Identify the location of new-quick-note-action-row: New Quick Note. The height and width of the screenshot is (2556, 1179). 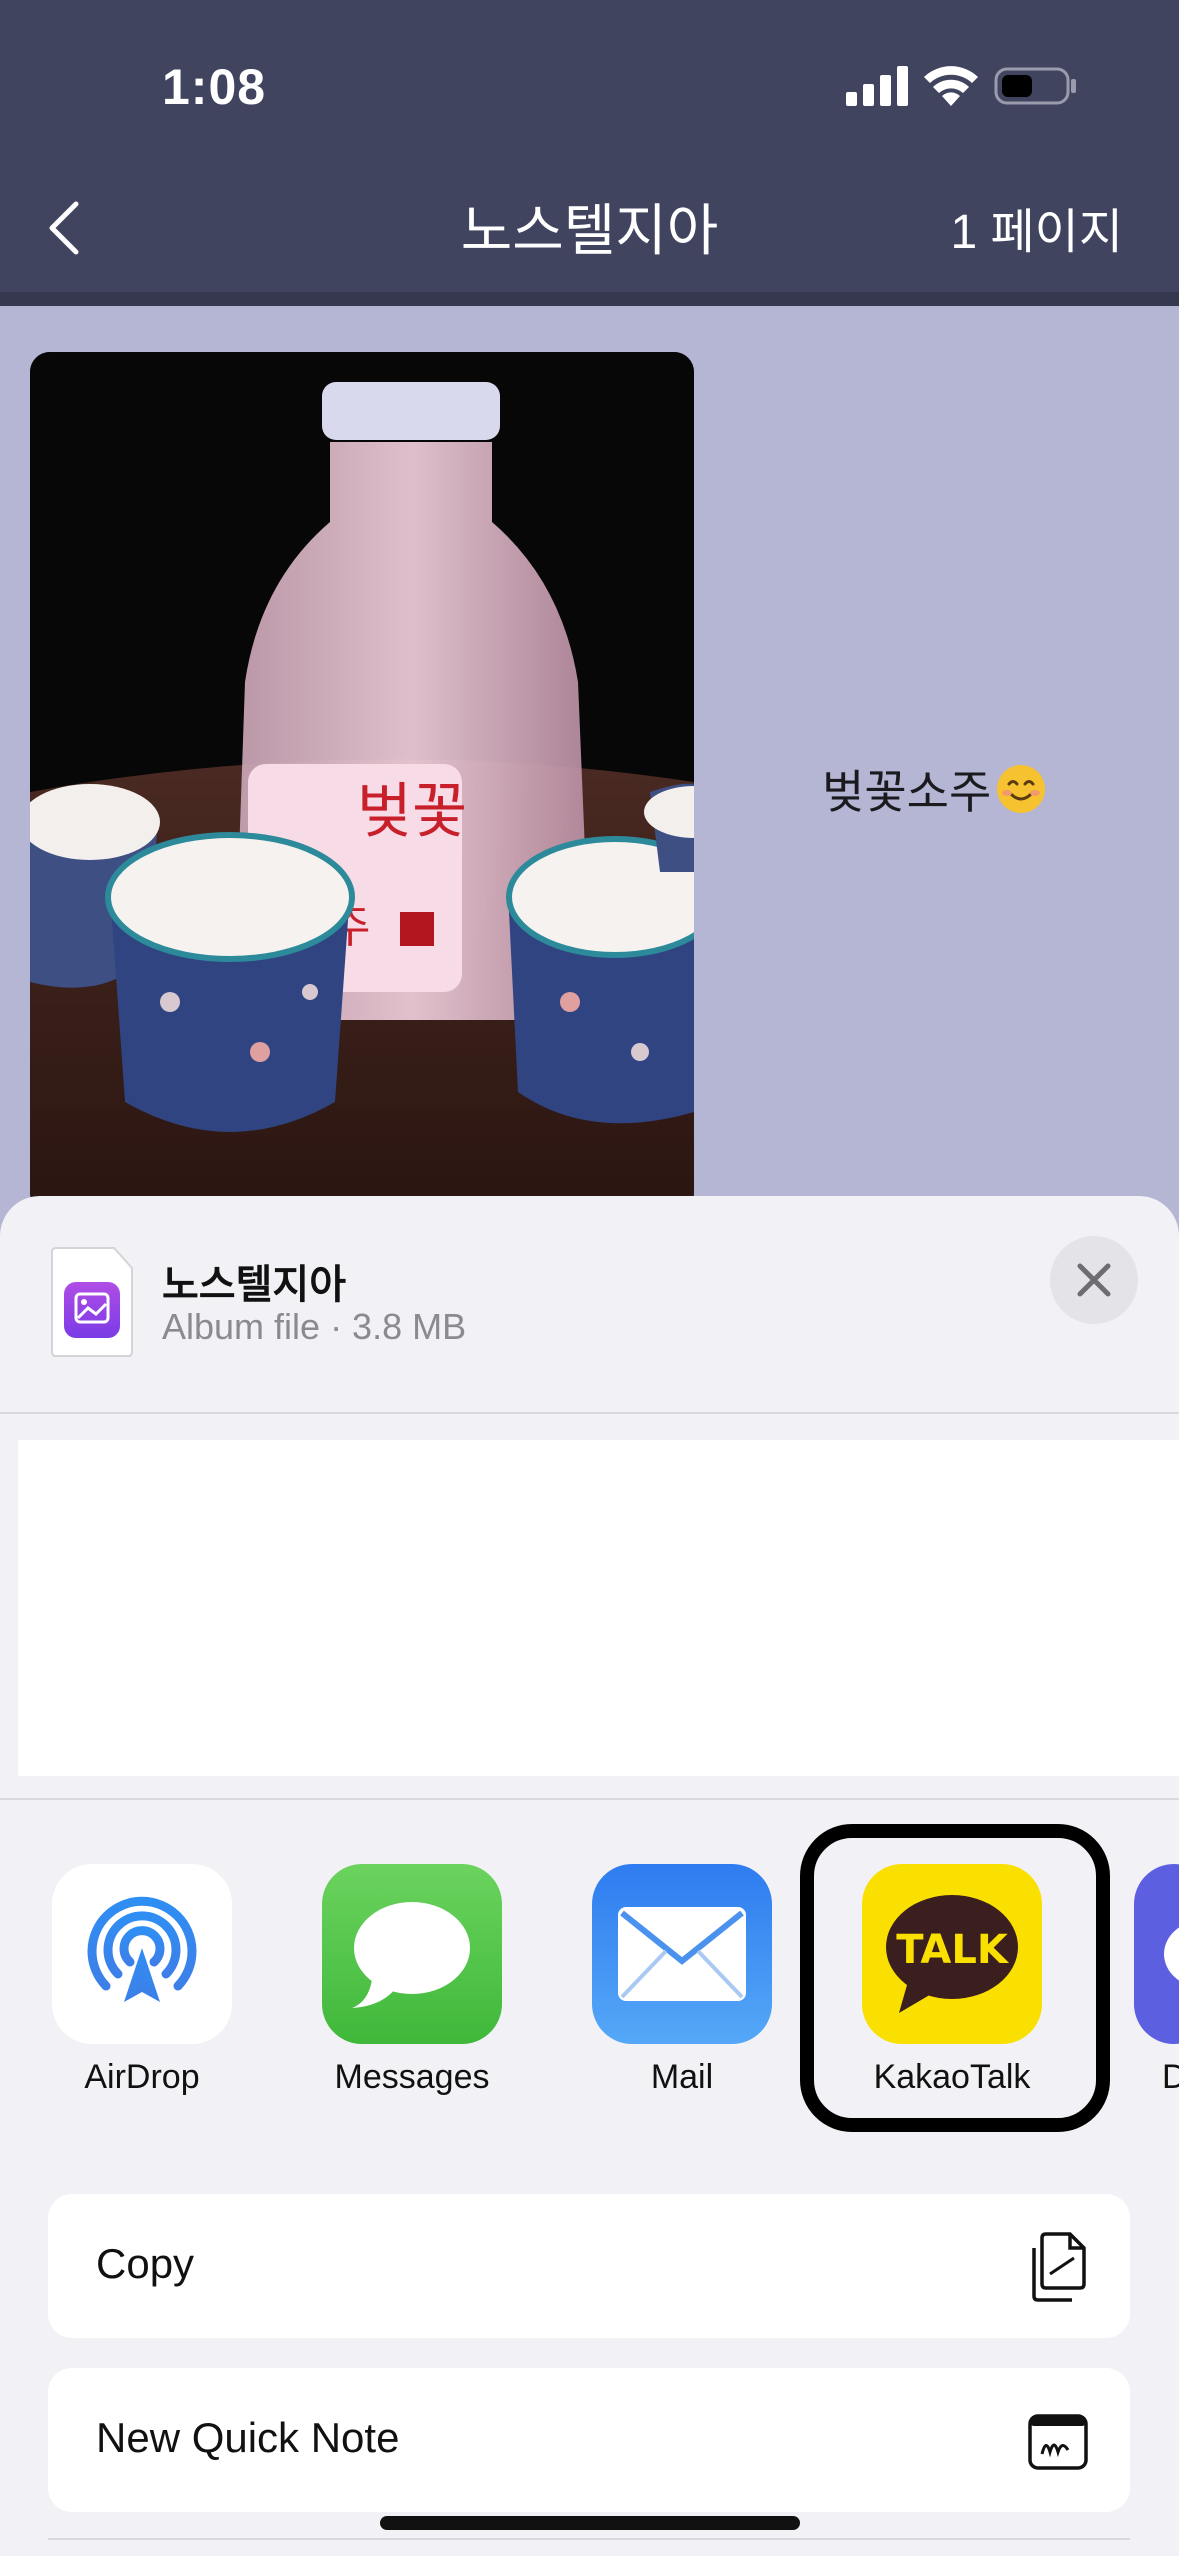
(589, 2440).